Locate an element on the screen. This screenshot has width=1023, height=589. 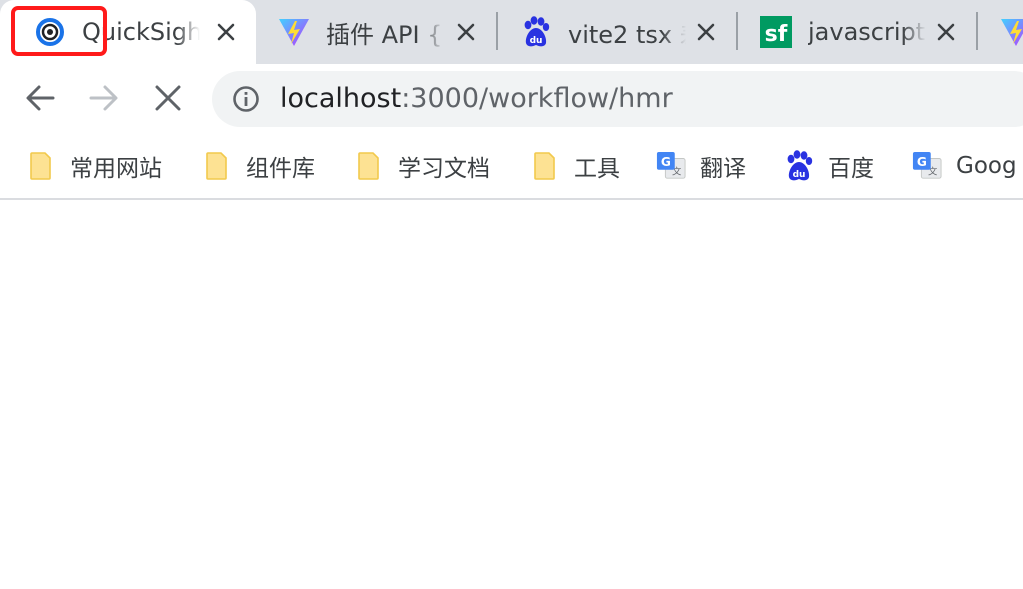
site-info-icon is located at coordinates (246, 99).